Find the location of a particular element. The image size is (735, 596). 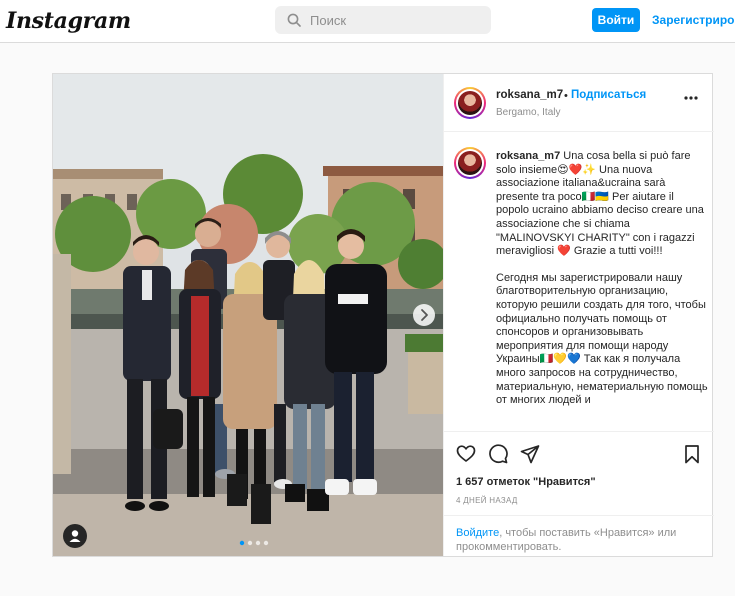

likes-count: 1 657 отметок "Нравится" is located at coordinates (526, 482).